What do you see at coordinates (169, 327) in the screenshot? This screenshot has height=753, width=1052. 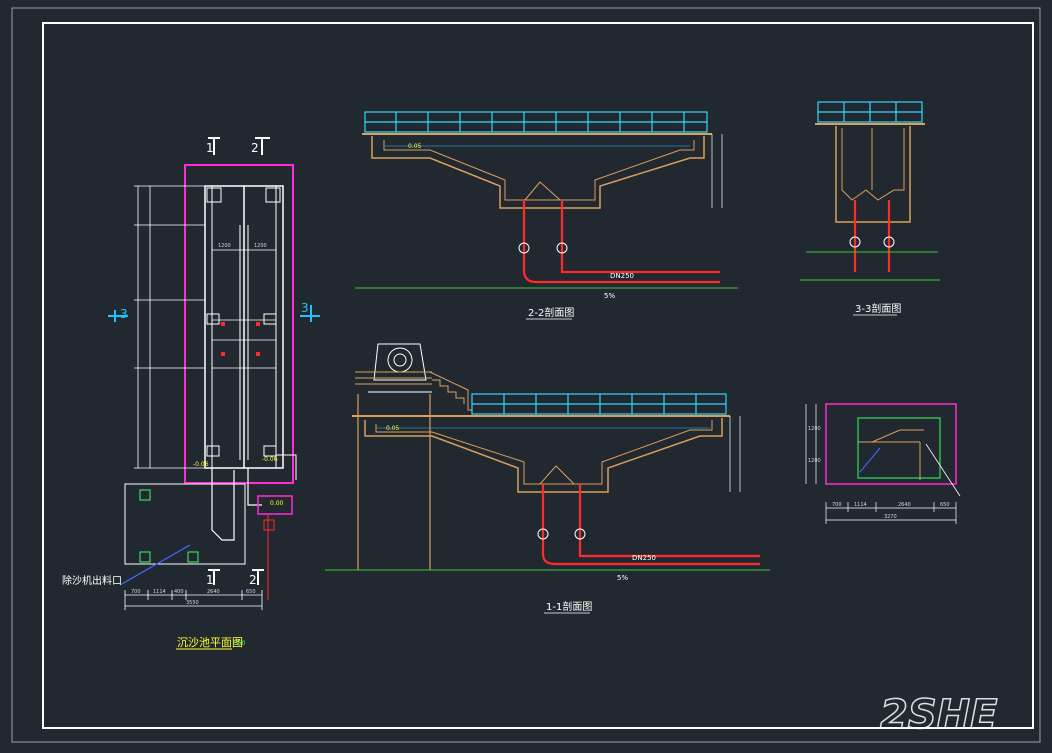 I see `plan-vertical-dimensions` at bounding box center [169, 327].